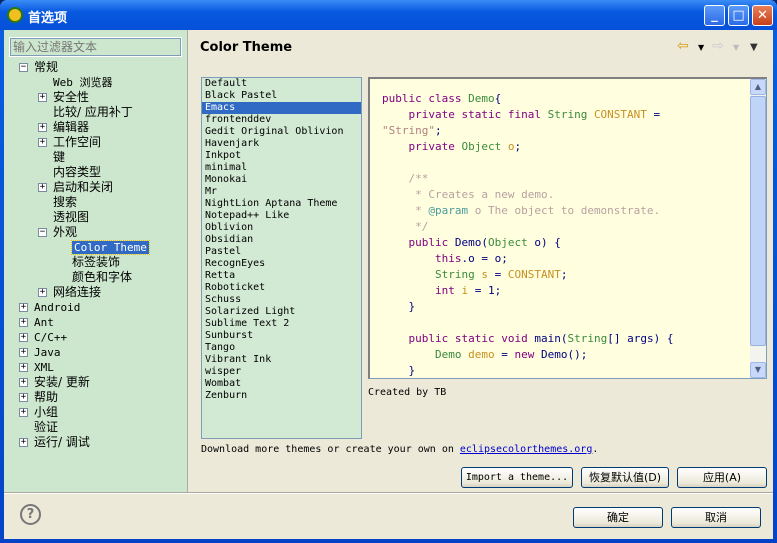 The width and height of the screenshot is (777, 543). I want to click on code-line: private Object o;, so click(527, 147).